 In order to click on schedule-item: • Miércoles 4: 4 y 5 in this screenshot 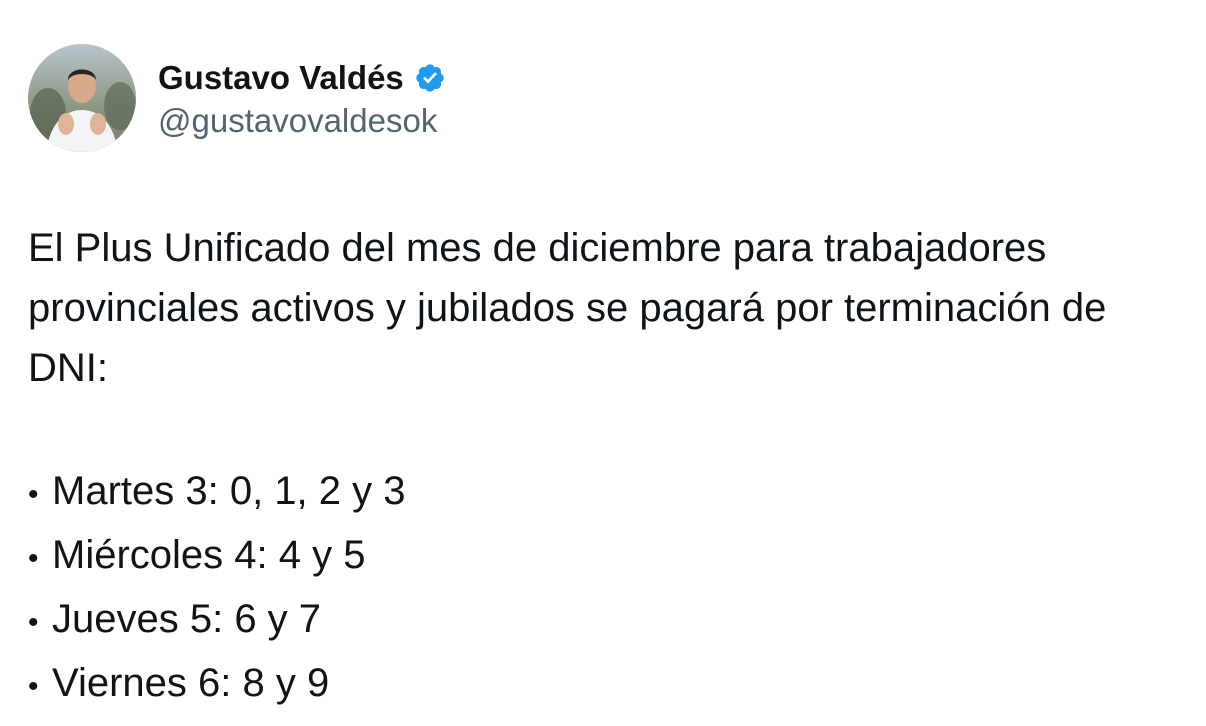, I will do `click(217, 557)`.